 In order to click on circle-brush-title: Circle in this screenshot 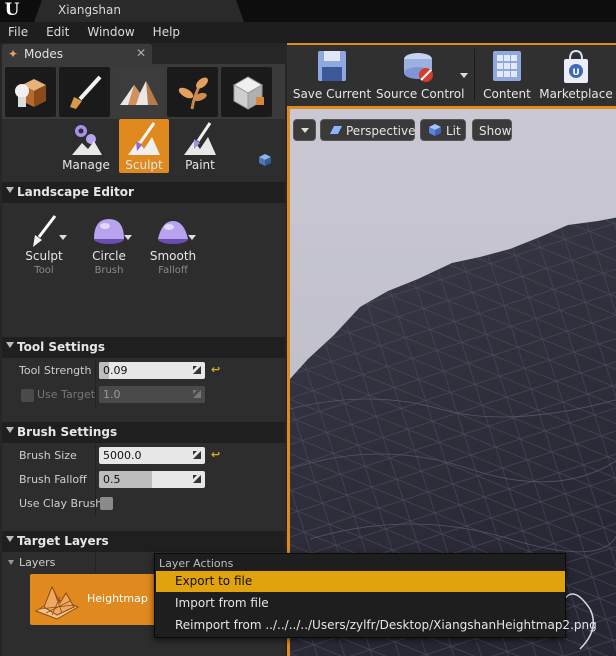, I will do `click(109, 256)`.